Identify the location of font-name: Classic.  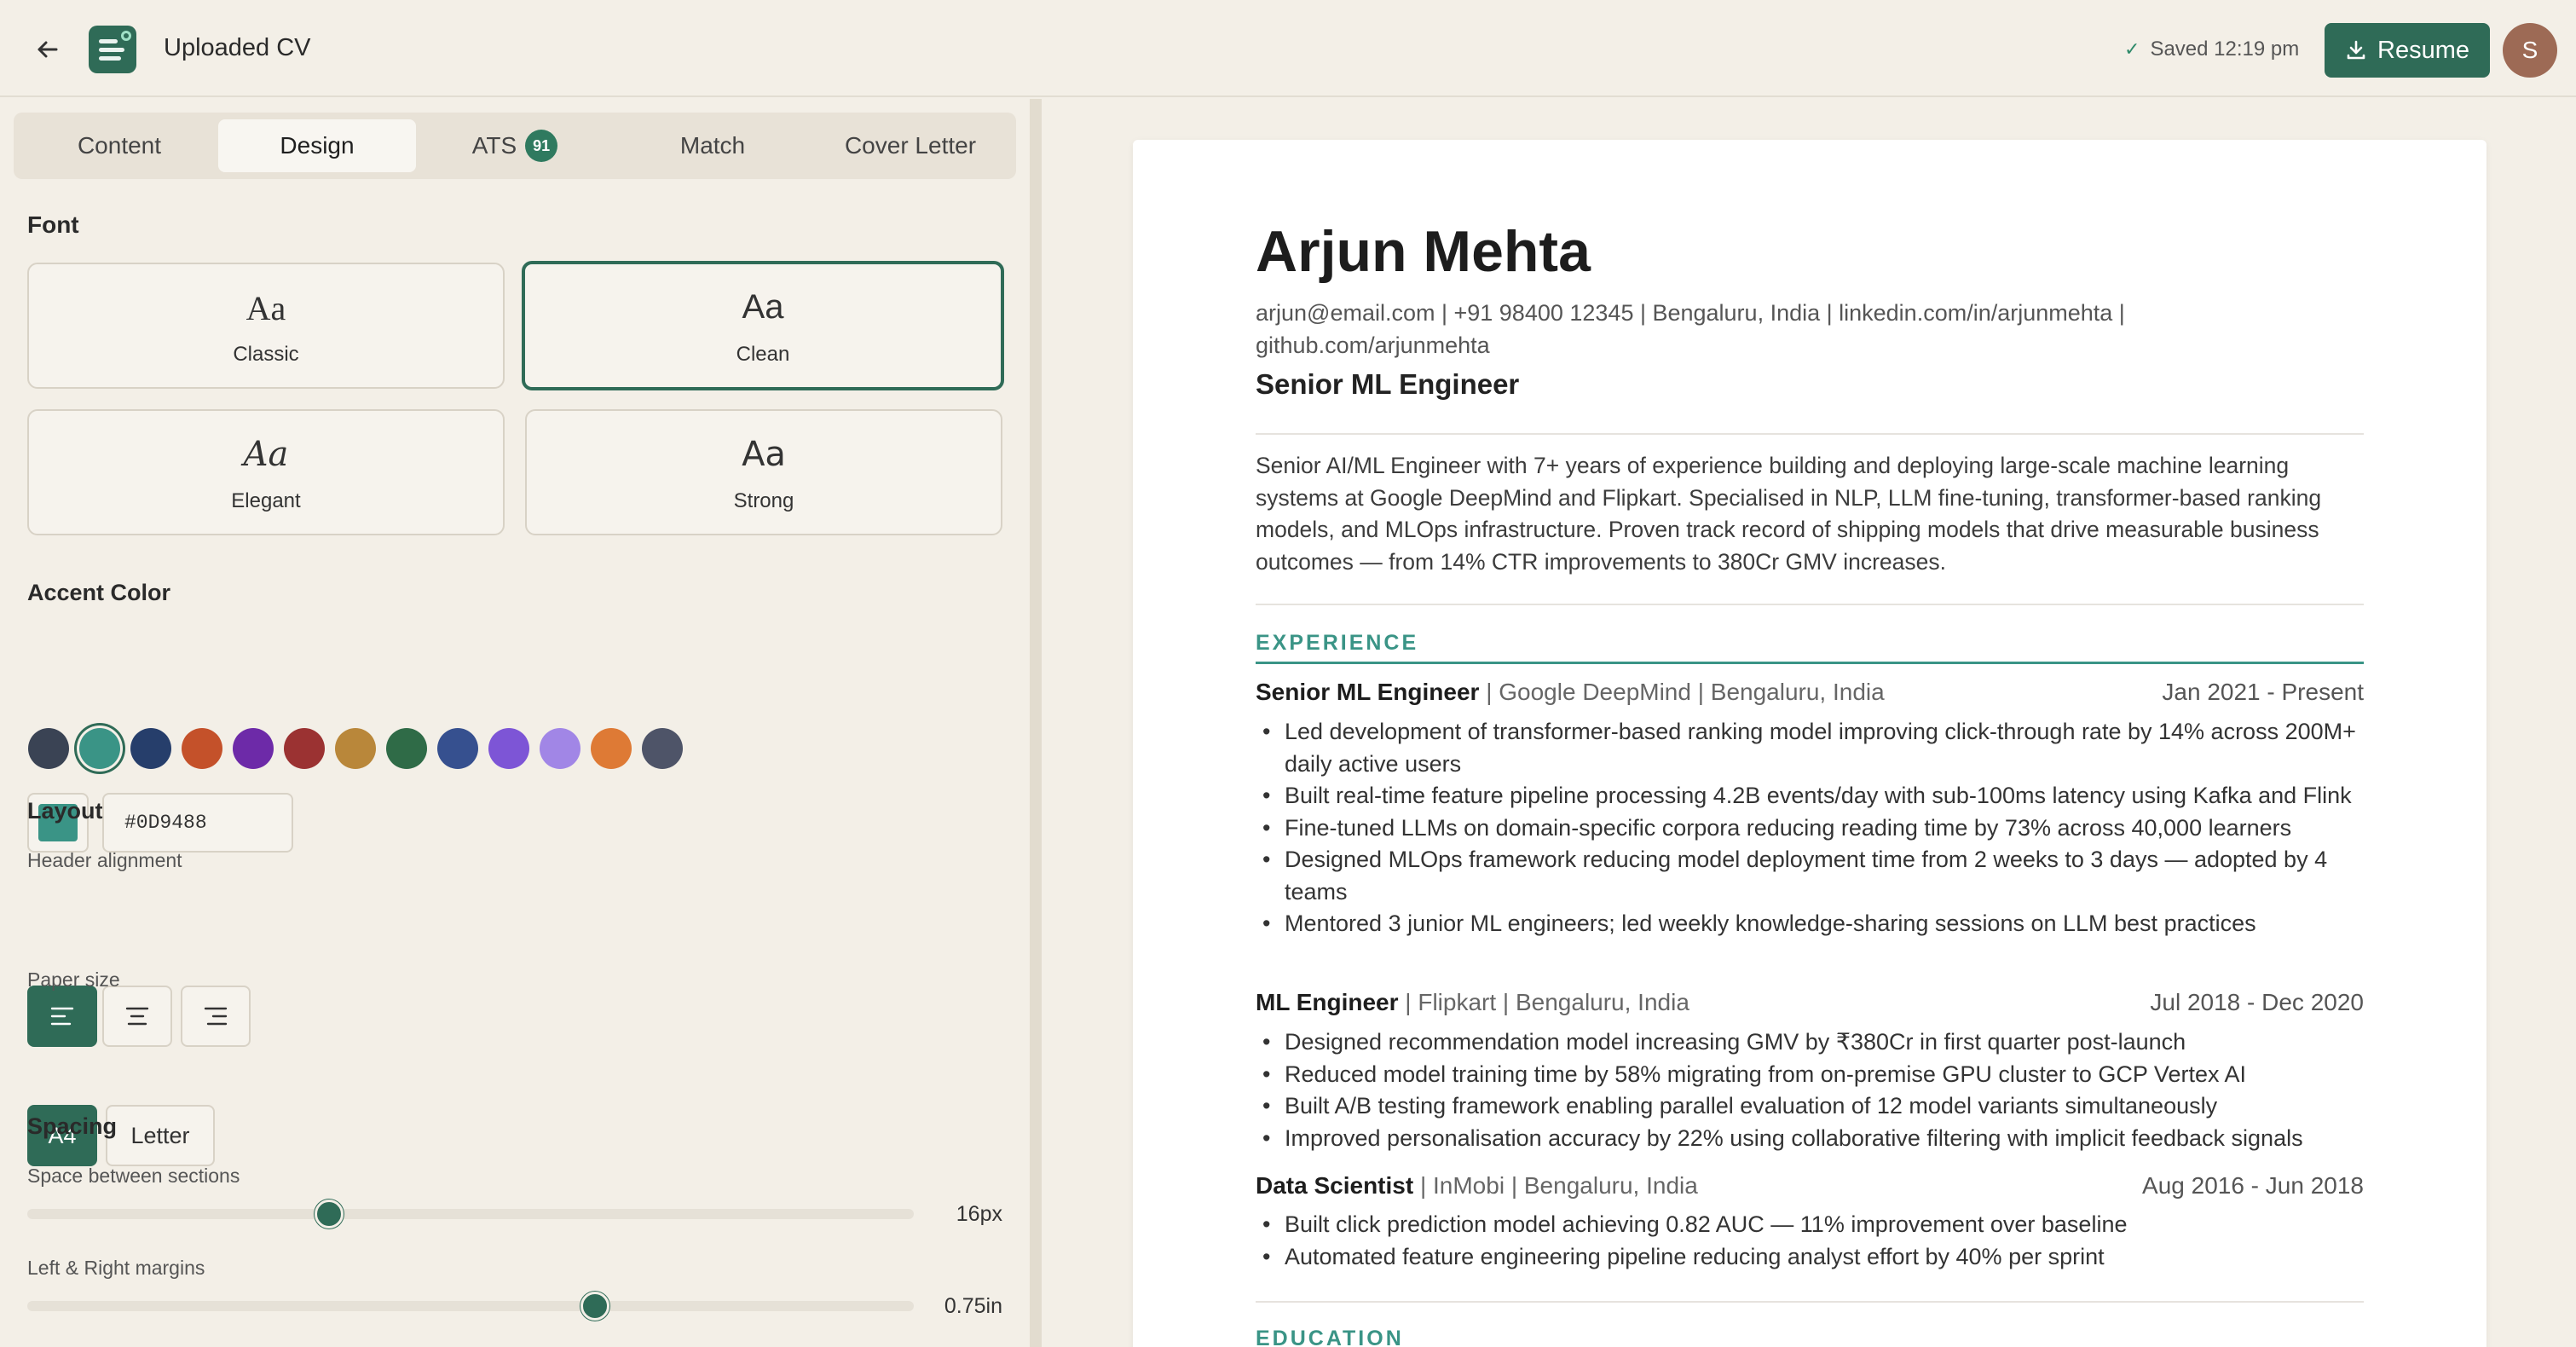
(266, 355).